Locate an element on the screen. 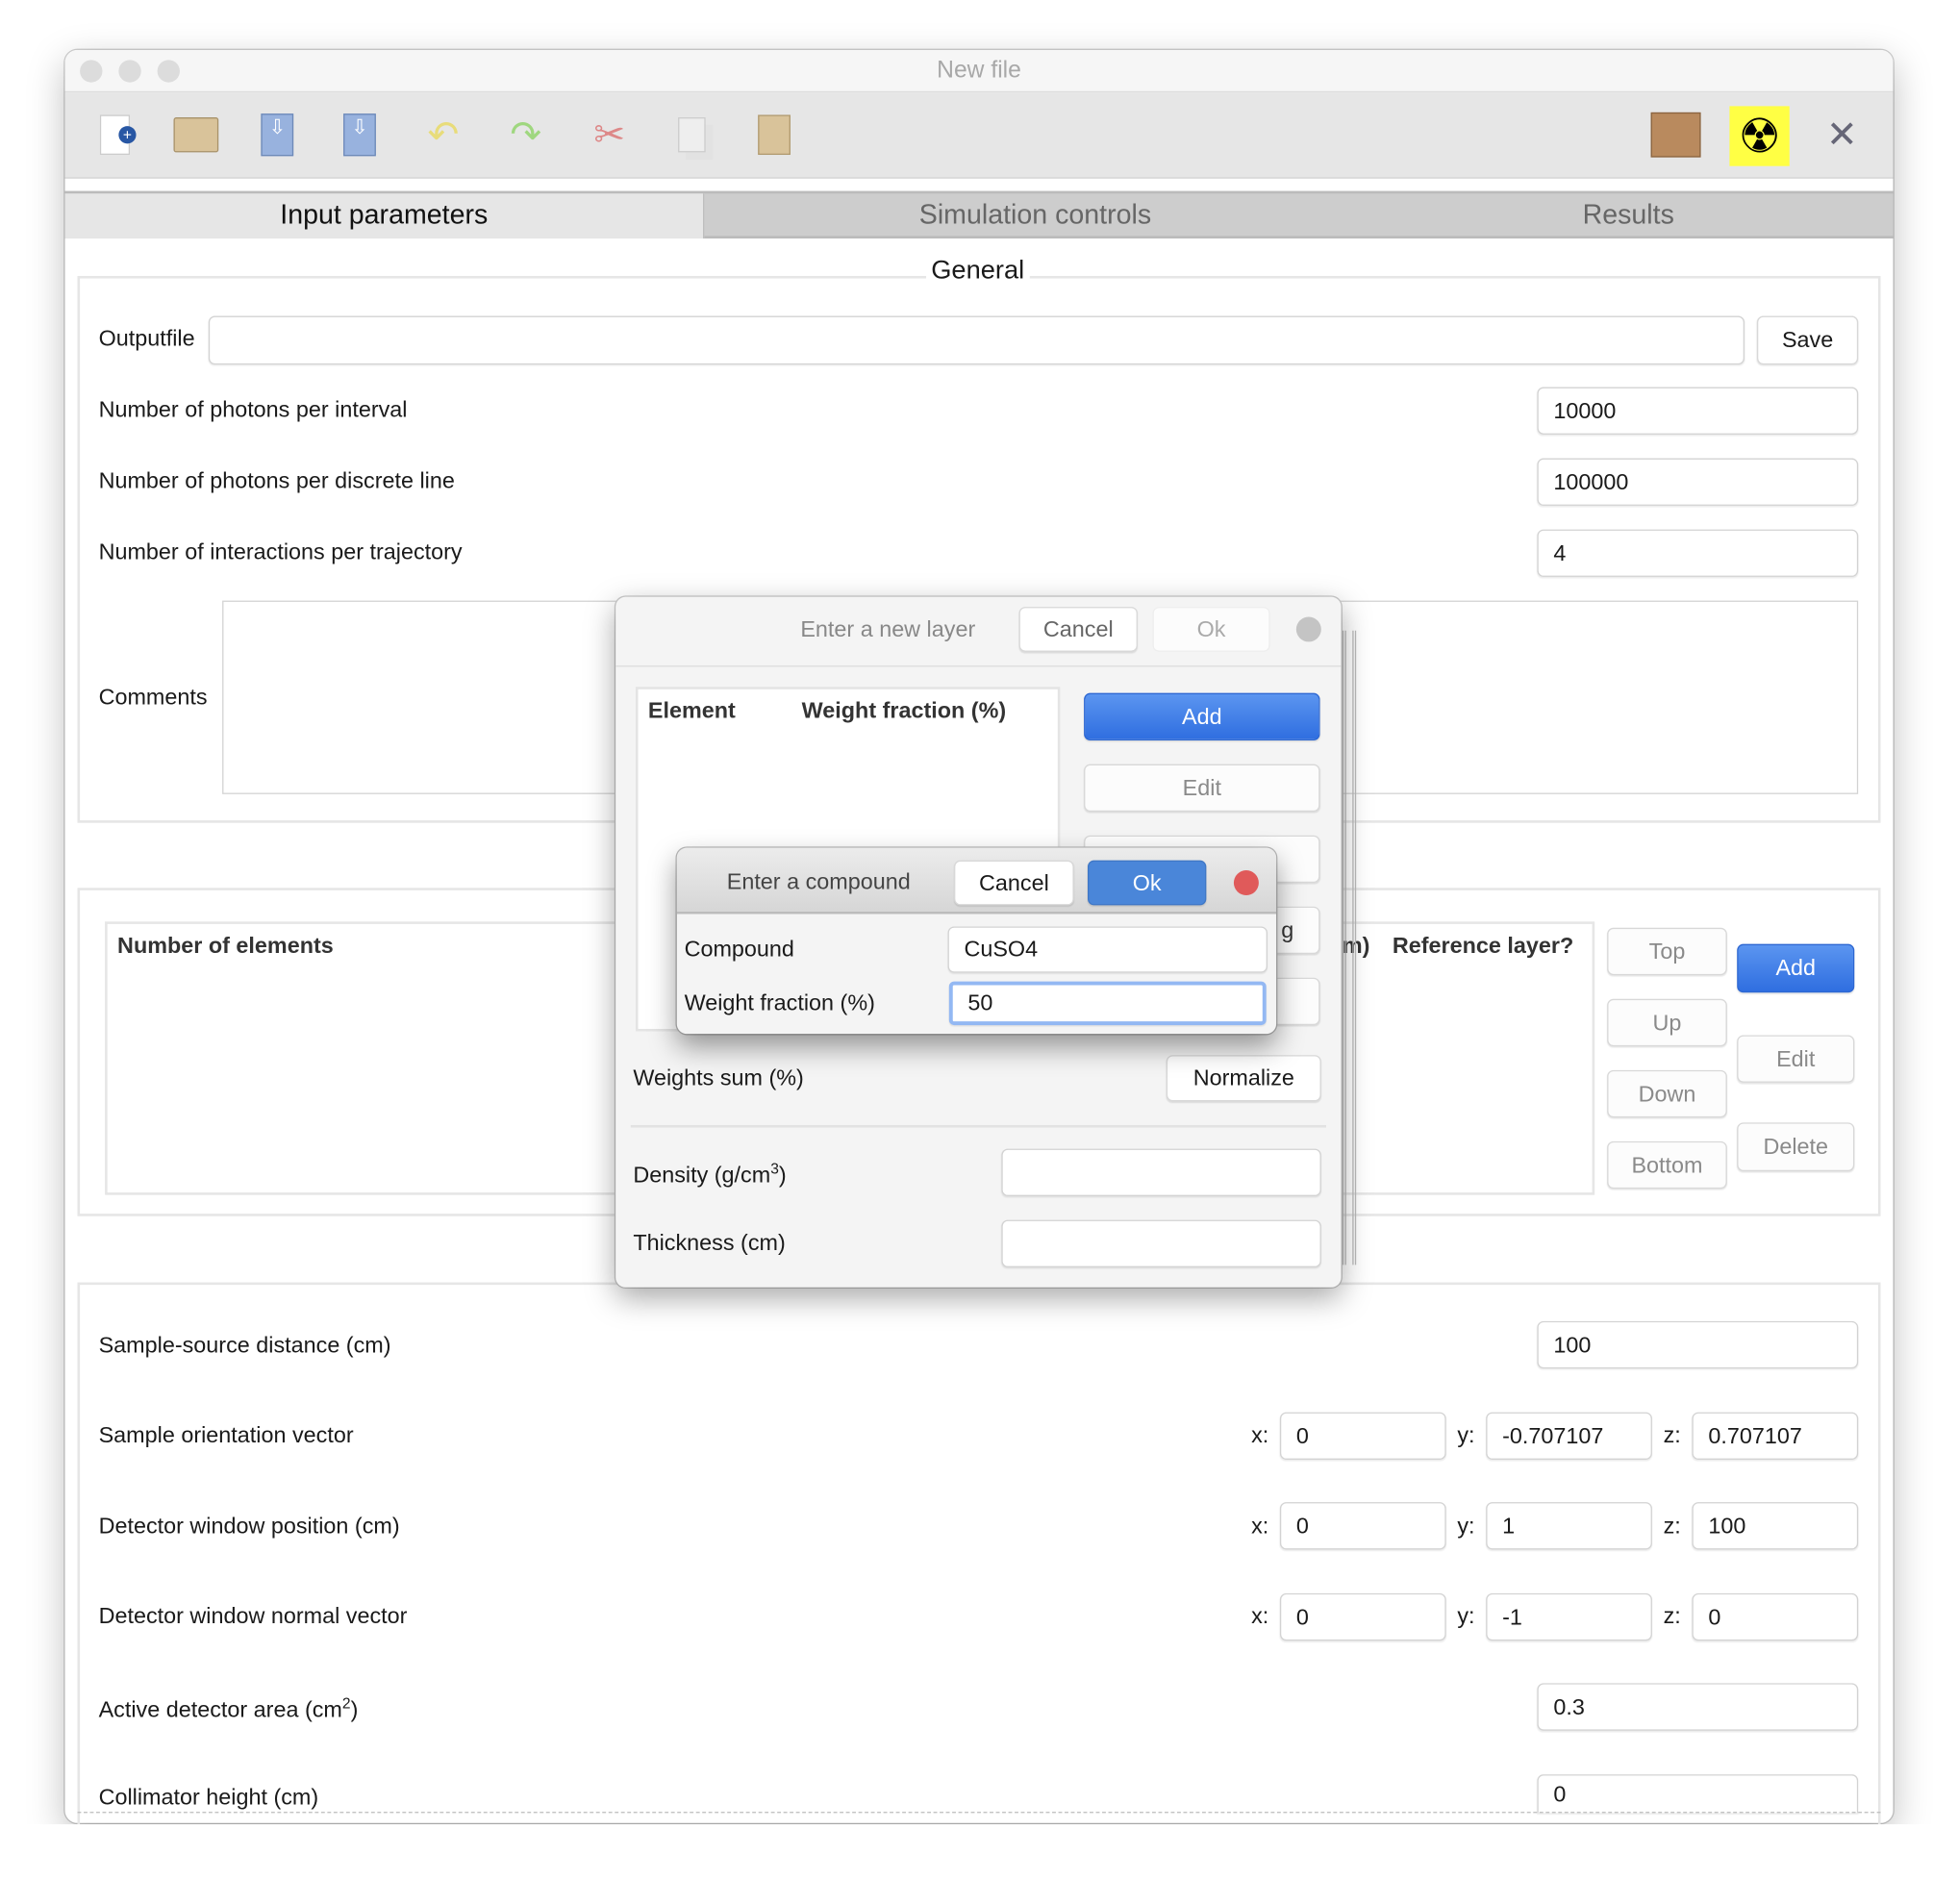  open-folder-icon is located at coordinates (195, 135).